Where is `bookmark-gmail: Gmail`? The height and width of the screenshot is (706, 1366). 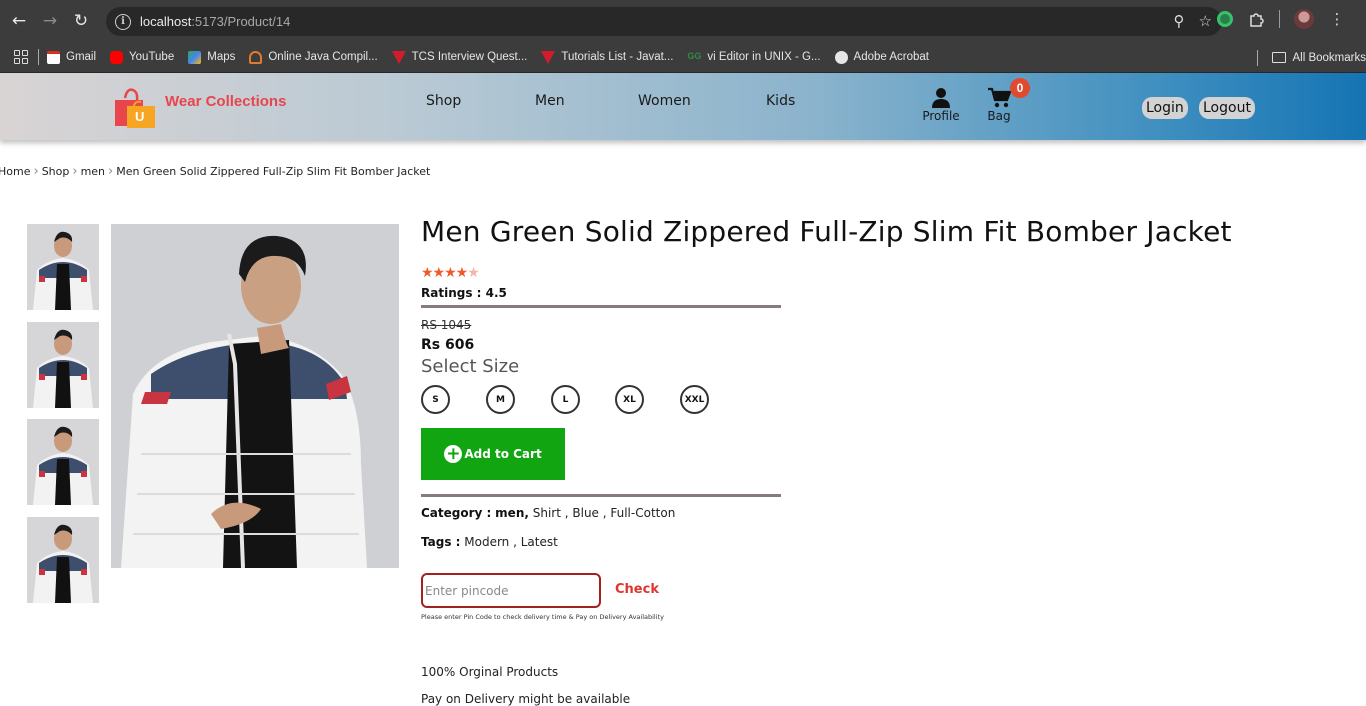 bookmark-gmail: Gmail is located at coordinates (71, 57).